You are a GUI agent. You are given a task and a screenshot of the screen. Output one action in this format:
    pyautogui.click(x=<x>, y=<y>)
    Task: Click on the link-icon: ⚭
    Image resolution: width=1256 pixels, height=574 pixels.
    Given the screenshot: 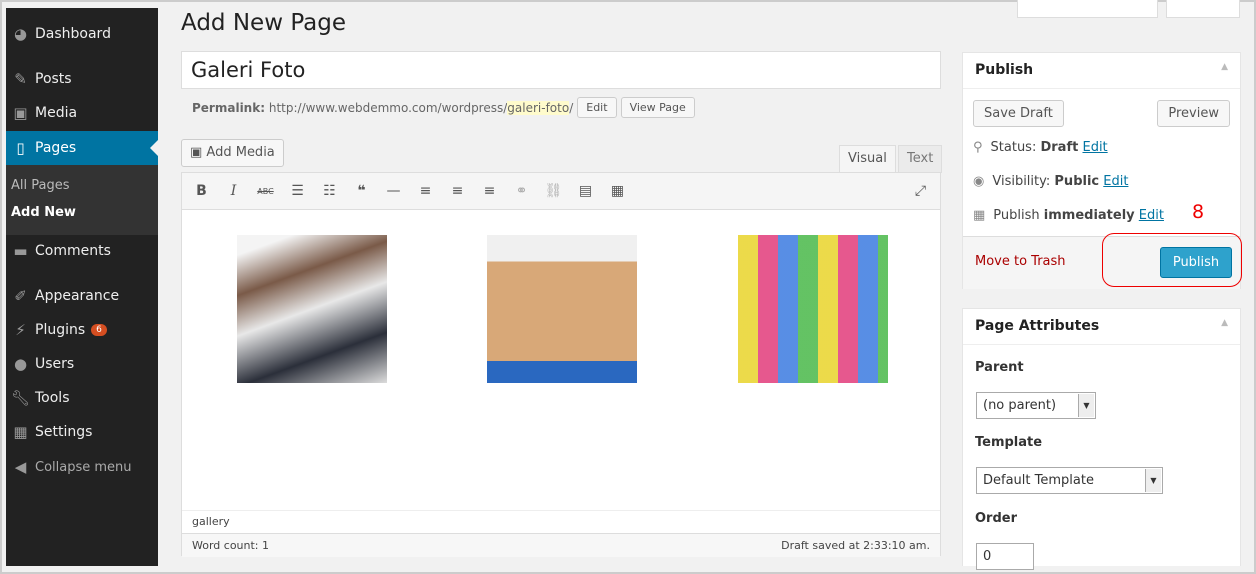 What is the action you would take?
    pyautogui.click(x=521, y=191)
    